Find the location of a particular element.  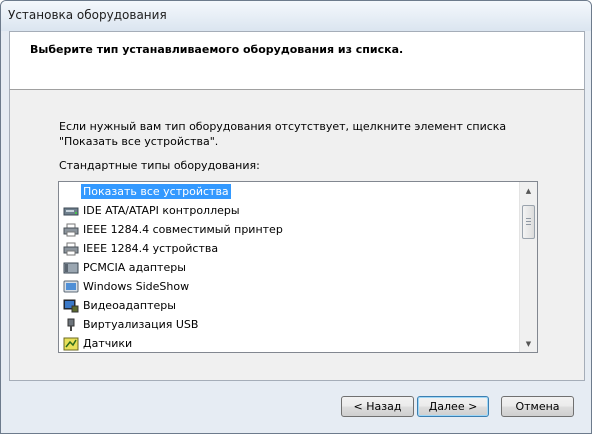

list-item-video: Видеоадаптеры is located at coordinates (289, 305).